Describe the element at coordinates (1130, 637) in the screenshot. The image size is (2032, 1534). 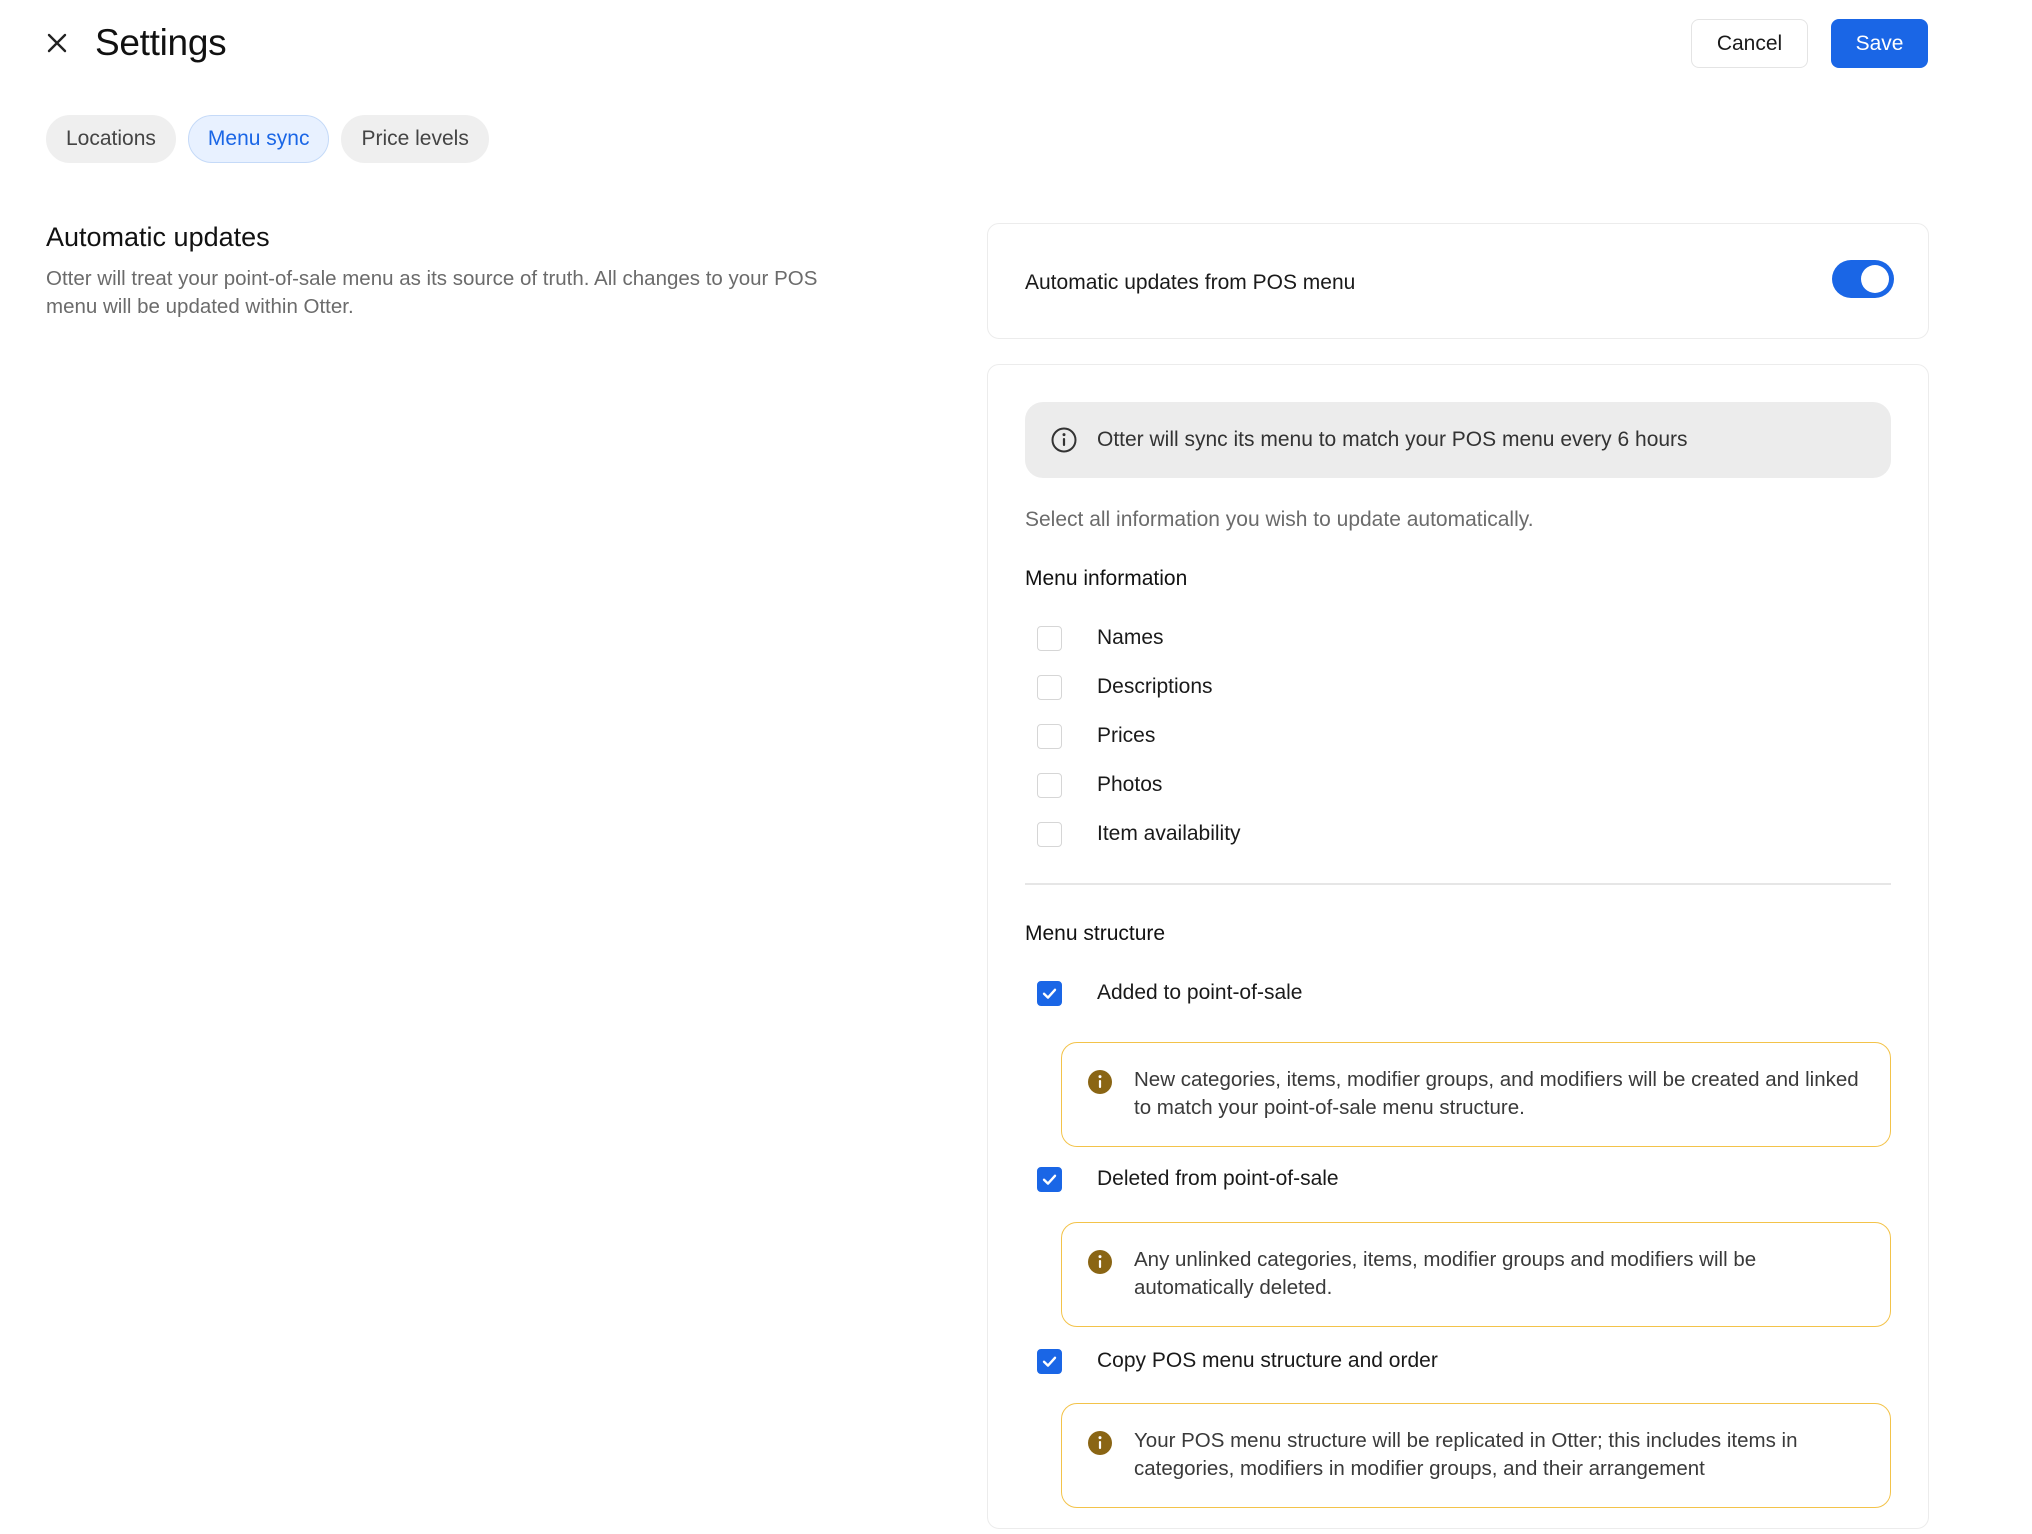
I see `checkbox-label: Names` at that location.